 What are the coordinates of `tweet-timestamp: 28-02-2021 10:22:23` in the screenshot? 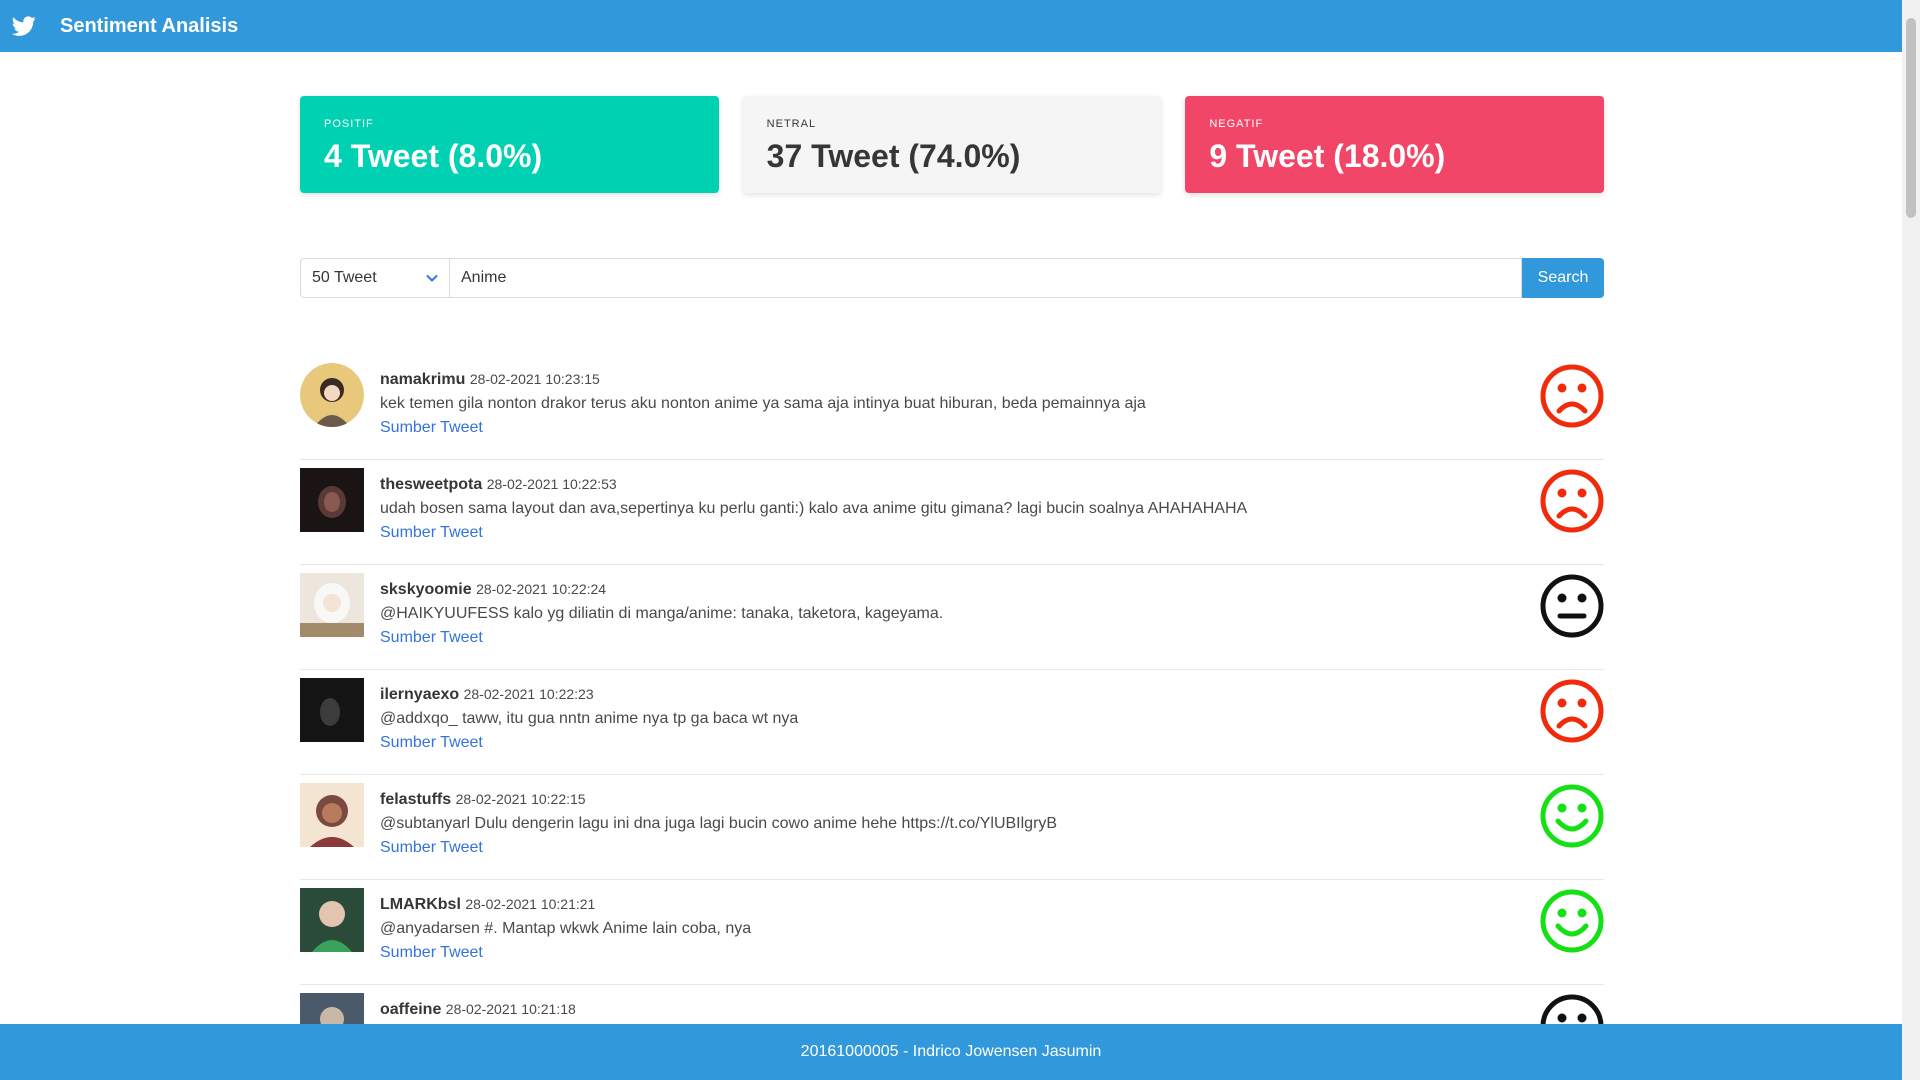 It's located at (528, 694).